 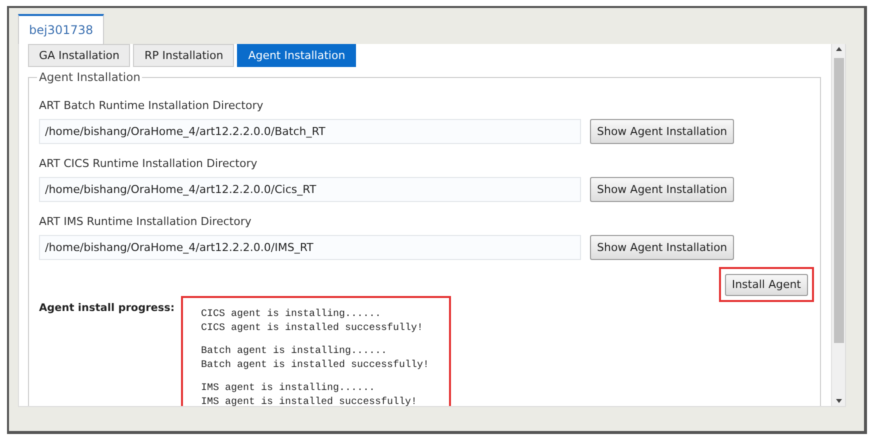 What do you see at coordinates (766, 285) in the screenshot?
I see `install-agent-button: Install Agent` at bounding box center [766, 285].